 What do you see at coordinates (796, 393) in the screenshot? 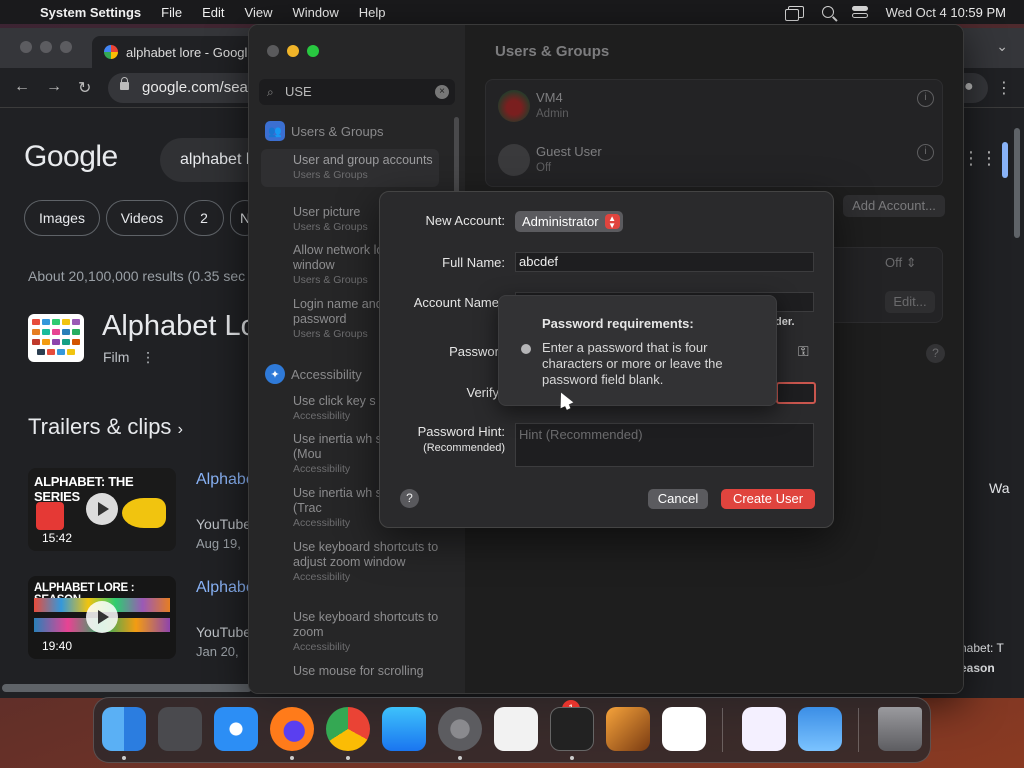
I see `verify-field` at bounding box center [796, 393].